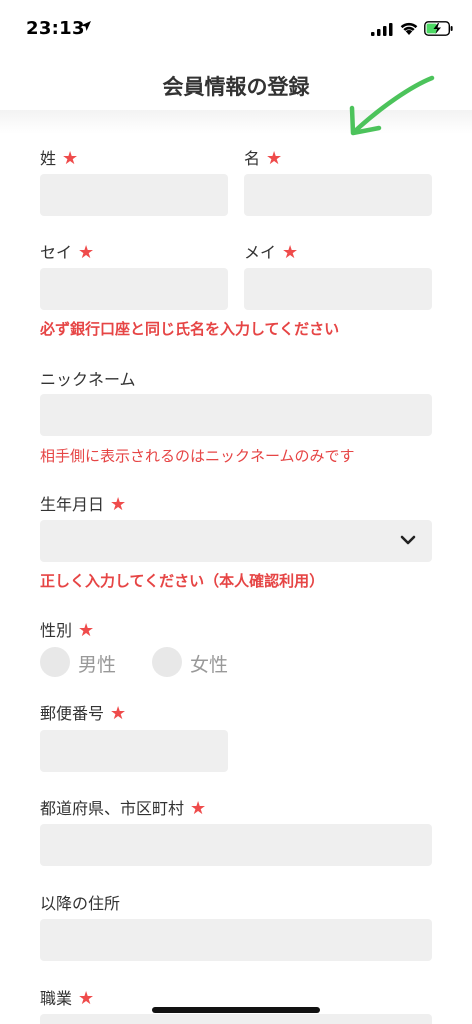  Describe the element at coordinates (190, 329) in the screenshot. I see `name-note: 必ず銀行口座と同じ氏名を入力してください` at that location.